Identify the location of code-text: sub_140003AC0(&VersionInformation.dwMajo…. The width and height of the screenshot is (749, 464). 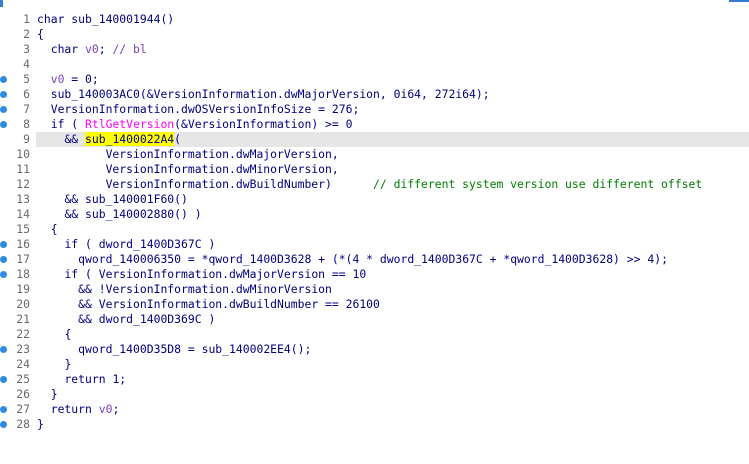
(263, 94).